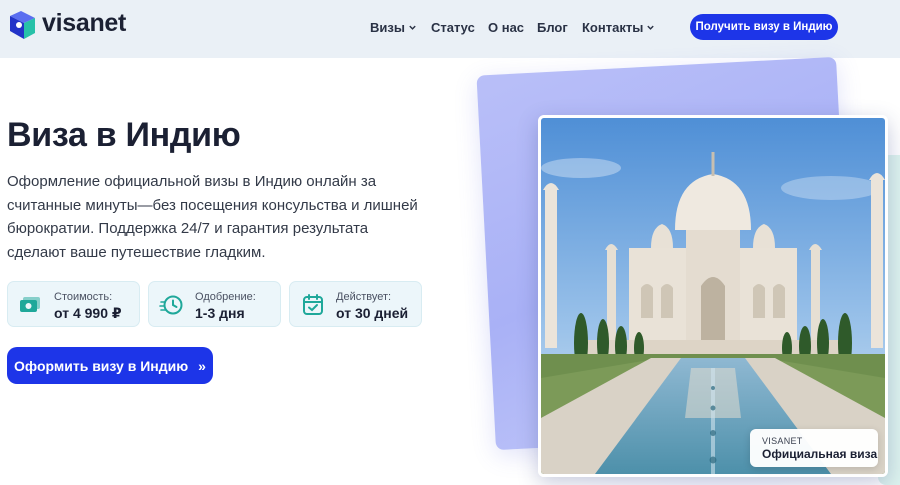 The height and width of the screenshot is (485, 900). I want to click on badge-brand: VISANET, so click(782, 441).